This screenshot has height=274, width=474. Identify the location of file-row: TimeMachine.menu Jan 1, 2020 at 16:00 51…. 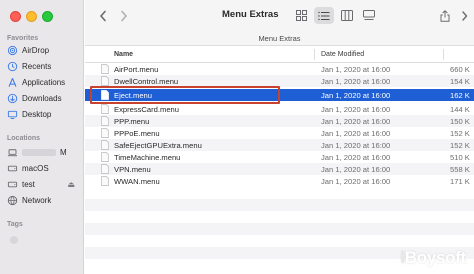
(279, 157).